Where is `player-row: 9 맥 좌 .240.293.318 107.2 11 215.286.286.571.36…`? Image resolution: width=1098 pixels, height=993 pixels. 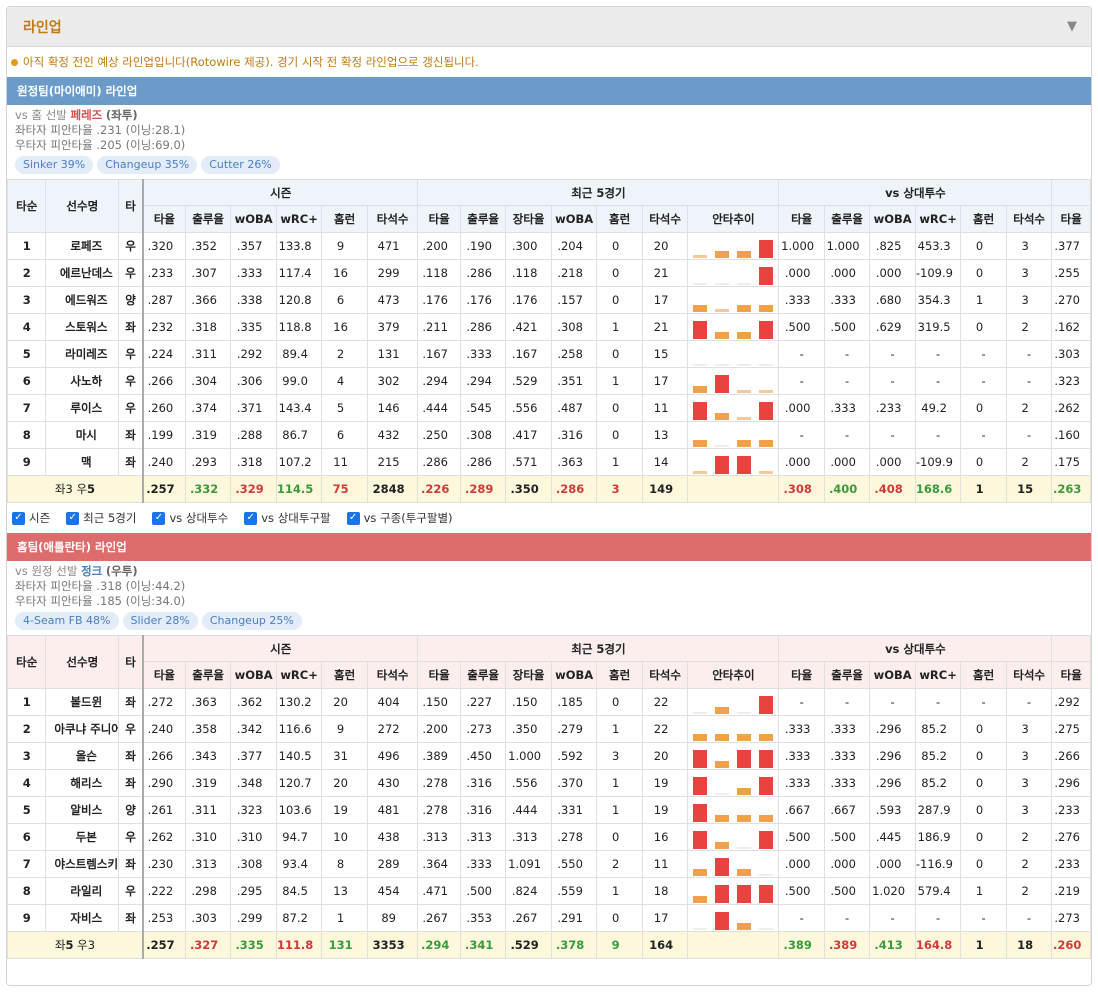
player-row: 9 맥 좌 .240.293.318 107.2 11 215.286.286.571.36… is located at coordinates (549, 462).